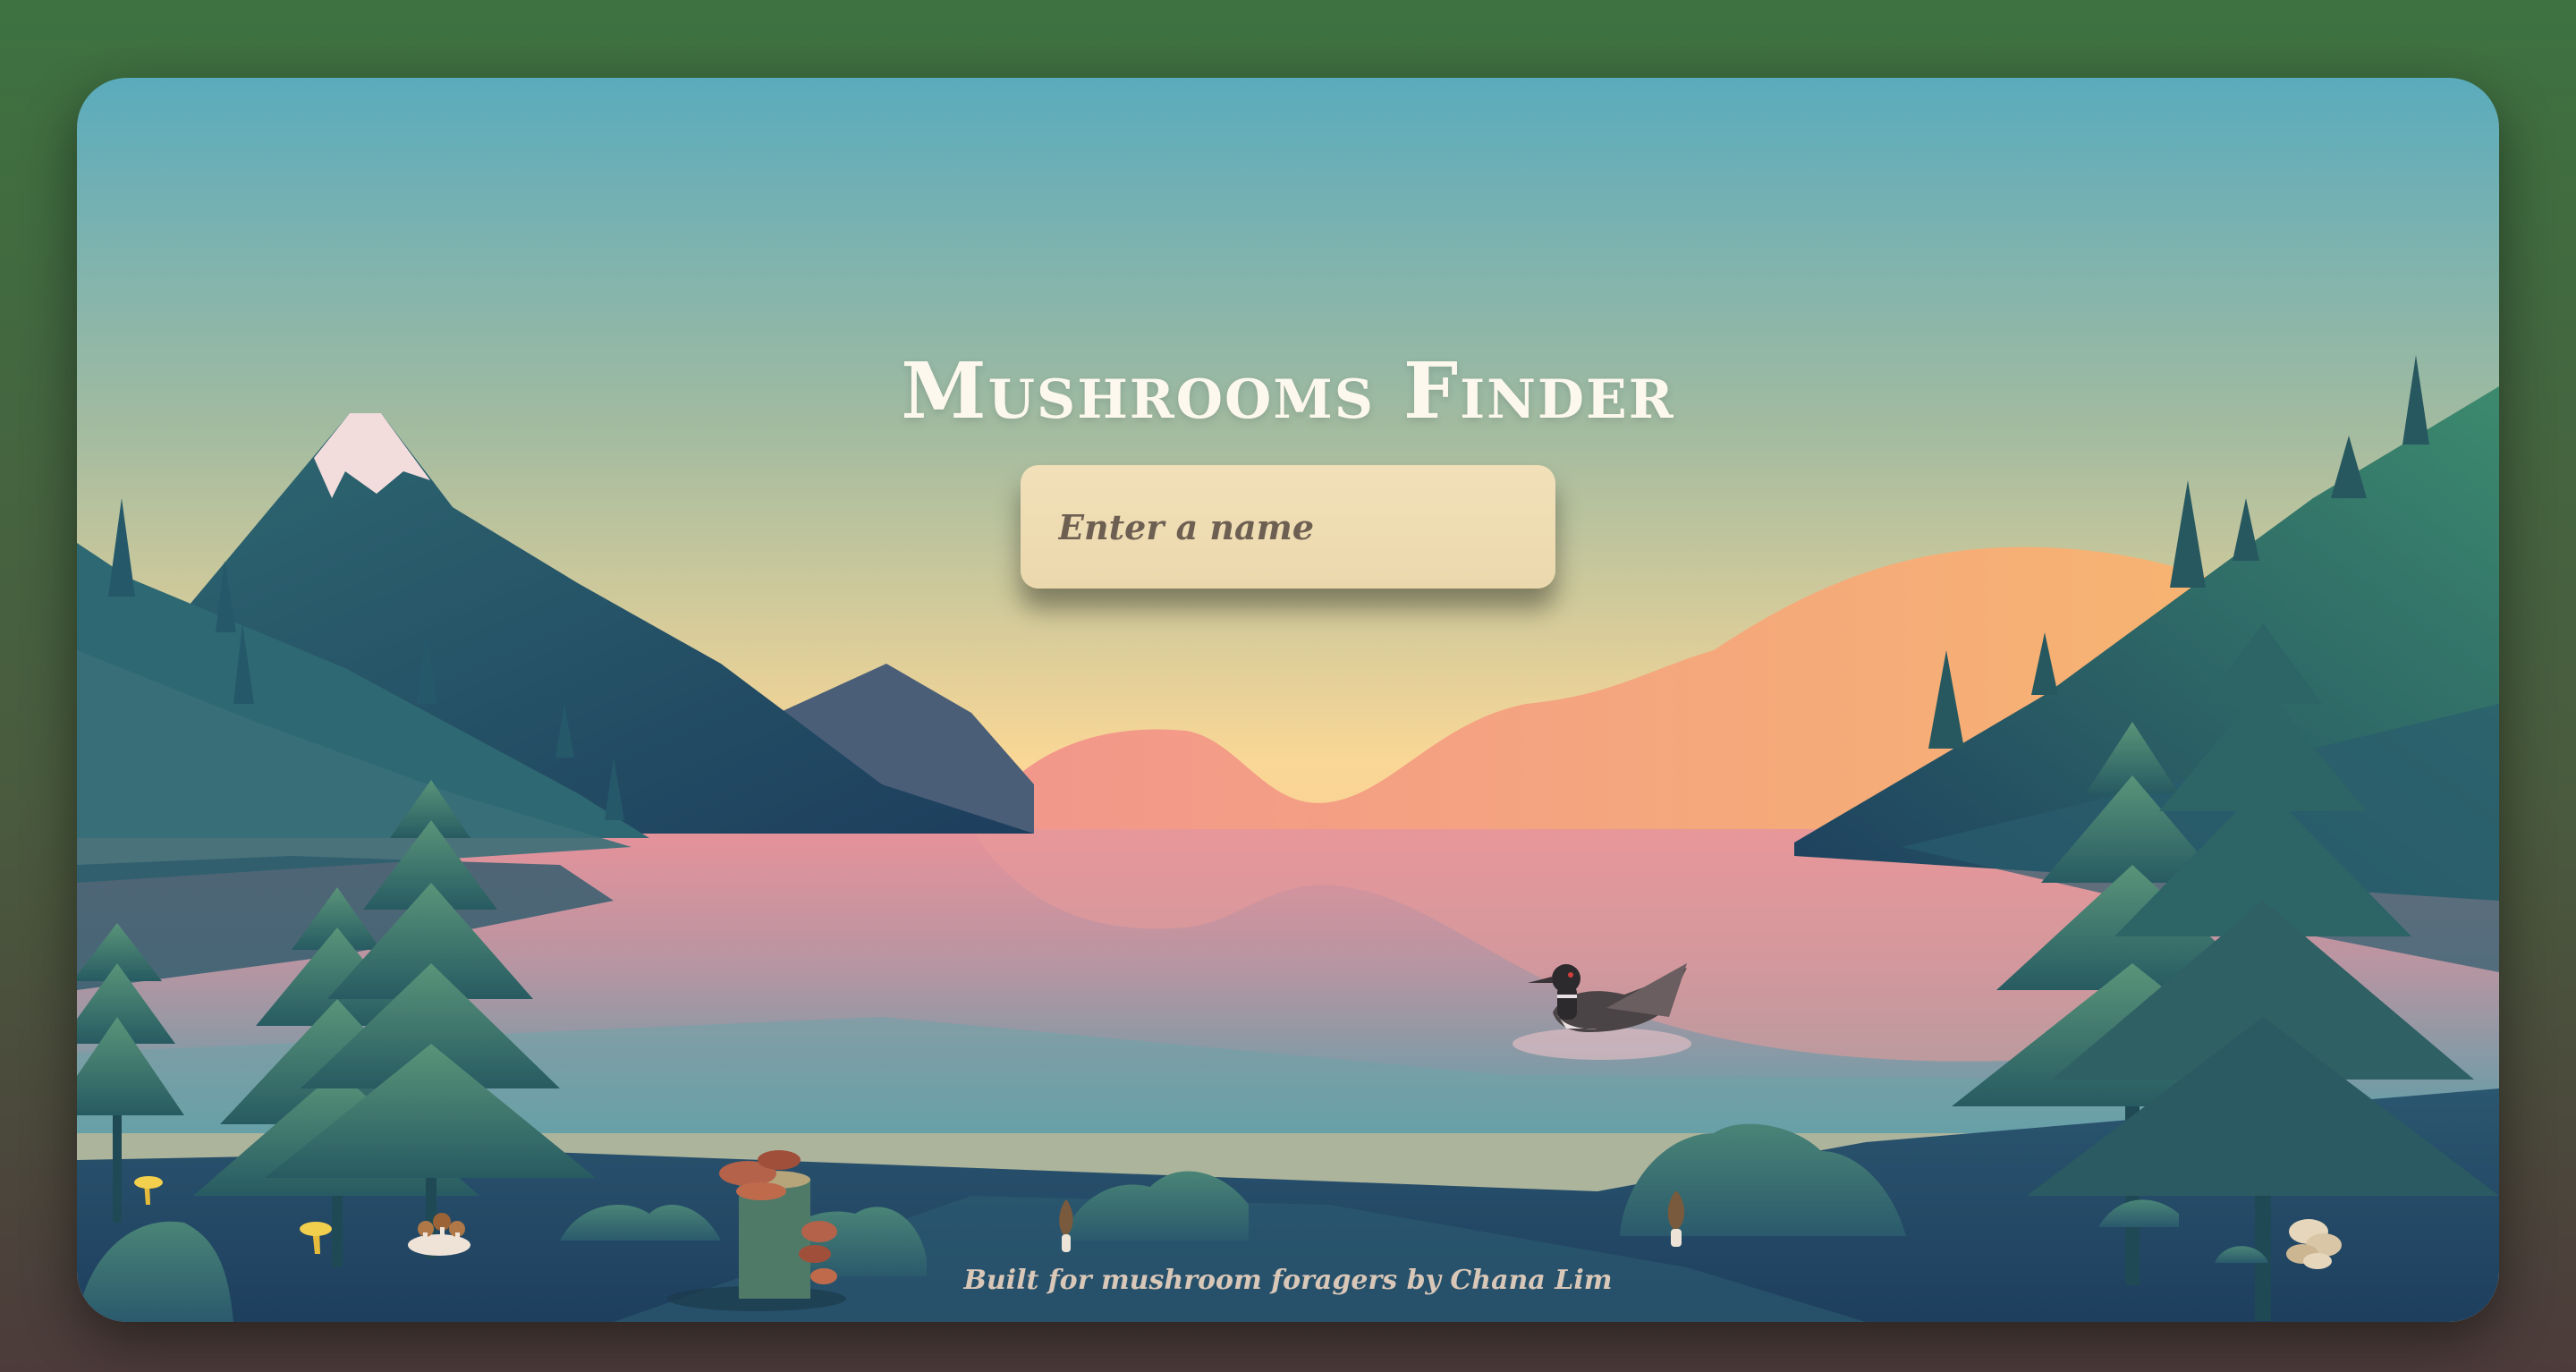 This screenshot has width=2576, height=1372. I want to click on footer-credit: Built for mushroom foragers by Chana Lim, so click(1288, 1280).